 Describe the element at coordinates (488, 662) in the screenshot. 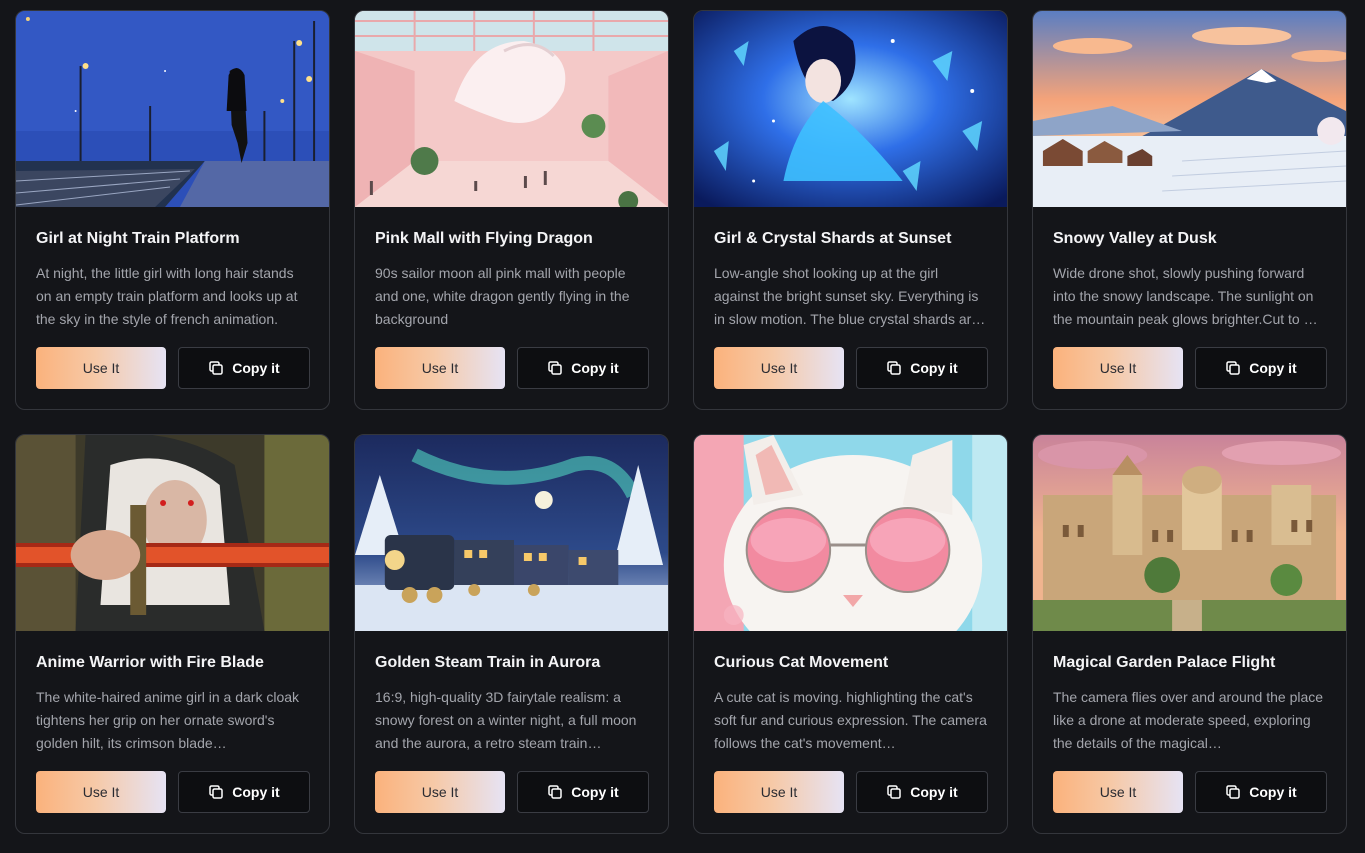

I see `card-title: Golden Steam Train in Aurora` at that location.